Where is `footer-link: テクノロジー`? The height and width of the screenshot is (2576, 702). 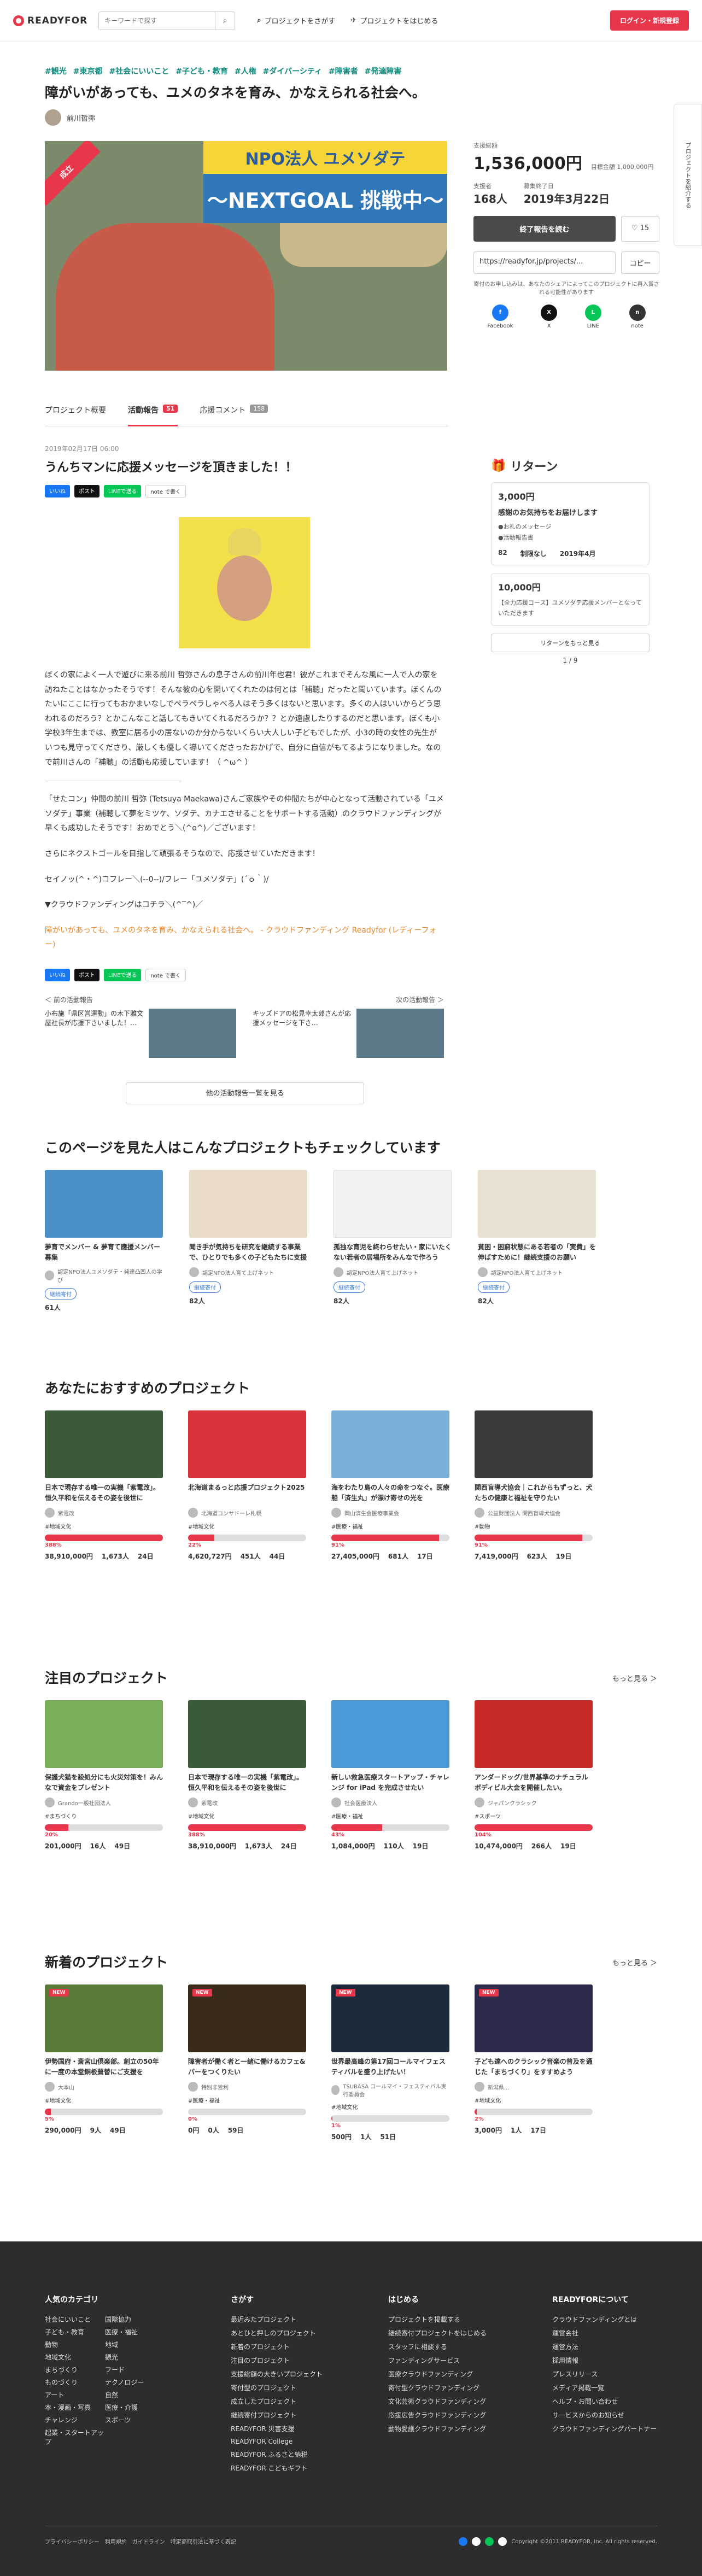
footer-link: テクノロジー is located at coordinates (135, 2383).